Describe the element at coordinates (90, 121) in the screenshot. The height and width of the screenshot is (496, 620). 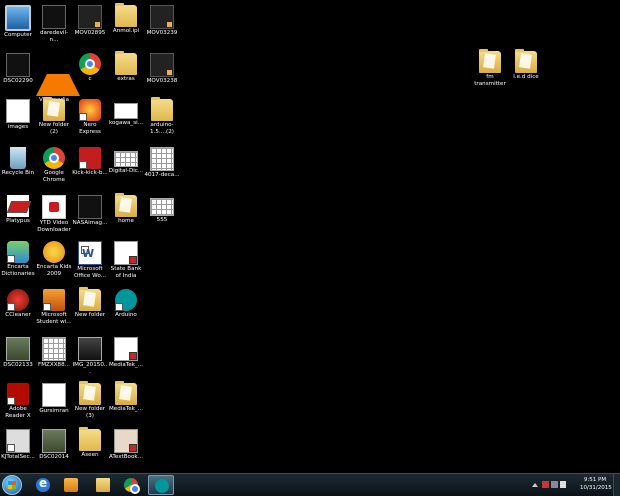
I see `desktop-icon-nero-express: Nero Express` at that location.